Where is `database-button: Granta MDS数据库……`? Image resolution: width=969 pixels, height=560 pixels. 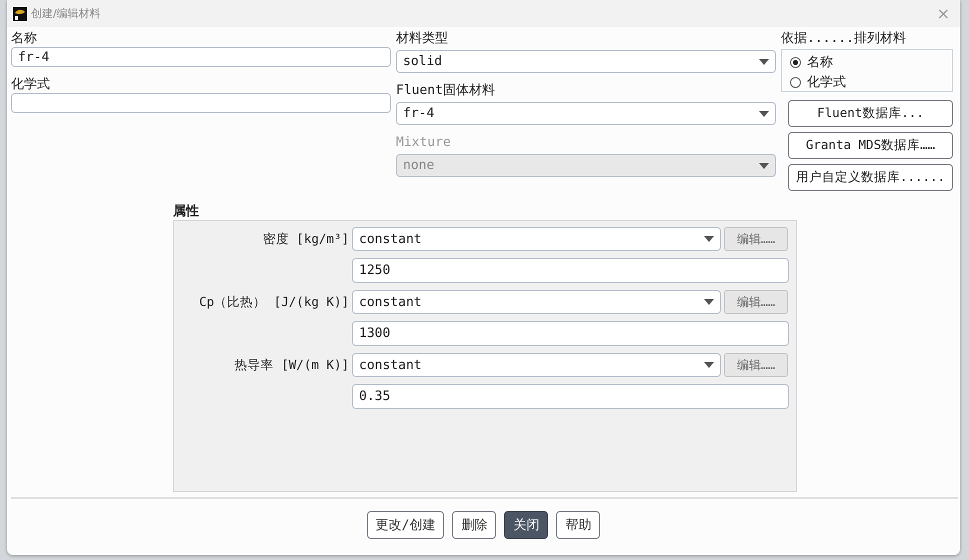 database-button: Granta MDS数据库…… is located at coordinates (870, 145).